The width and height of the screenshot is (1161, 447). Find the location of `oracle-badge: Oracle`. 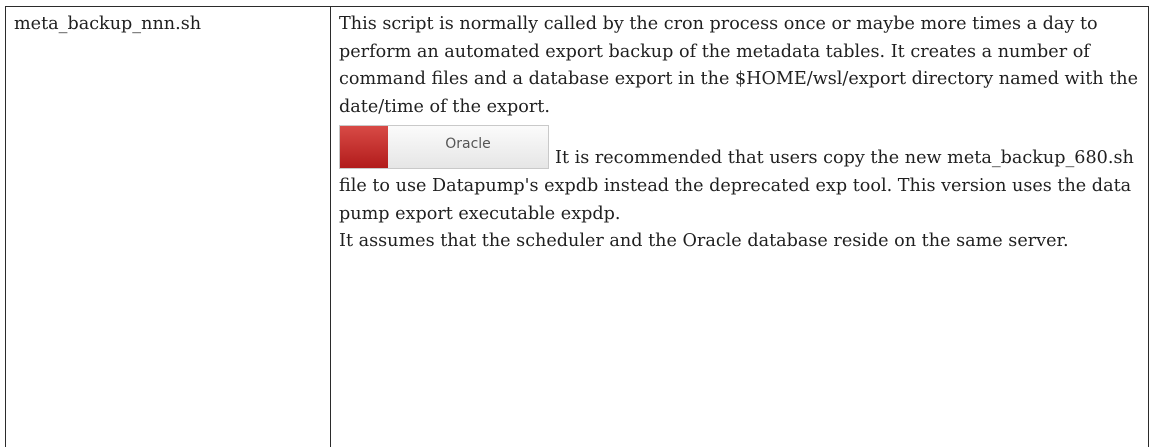

oracle-badge: Oracle is located at coordinates (444, 147).